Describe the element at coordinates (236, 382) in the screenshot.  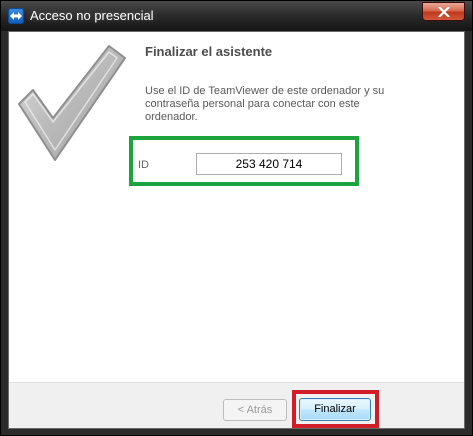
I see `button-bar-separator` at that location.